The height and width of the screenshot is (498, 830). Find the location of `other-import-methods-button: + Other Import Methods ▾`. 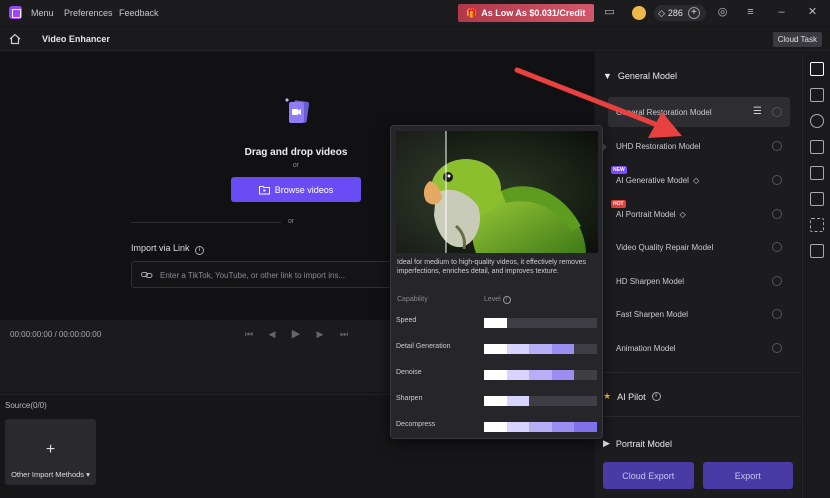

other-import-methods-button: + Other Import Methods ▾ is located at coordinates (50, 452).